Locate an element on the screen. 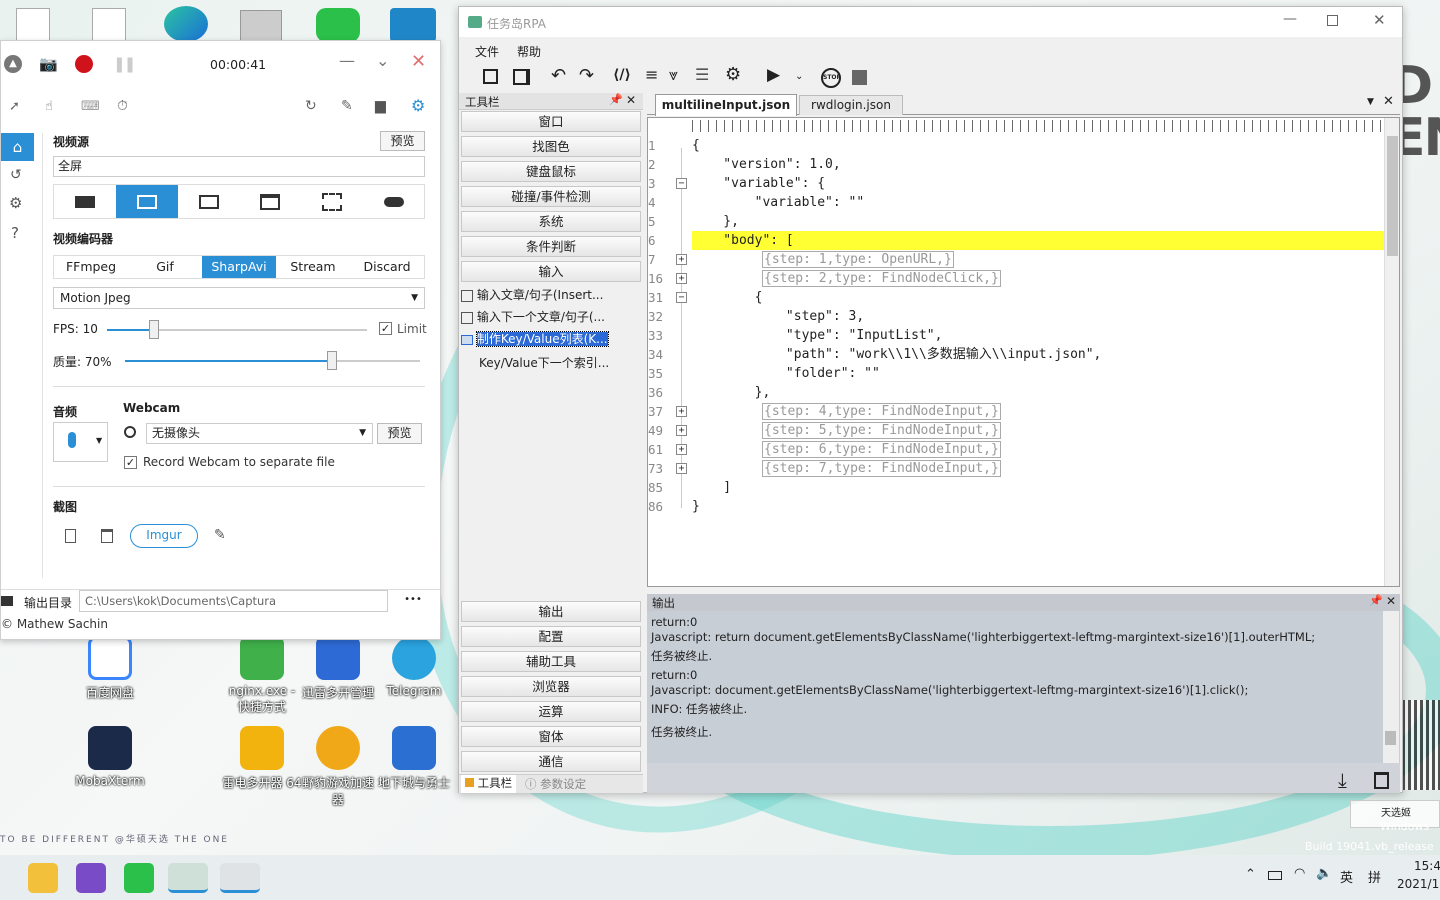 The width and height of the screenshot is (1440, 900). halt-icon is located at coordinates (859, 77).